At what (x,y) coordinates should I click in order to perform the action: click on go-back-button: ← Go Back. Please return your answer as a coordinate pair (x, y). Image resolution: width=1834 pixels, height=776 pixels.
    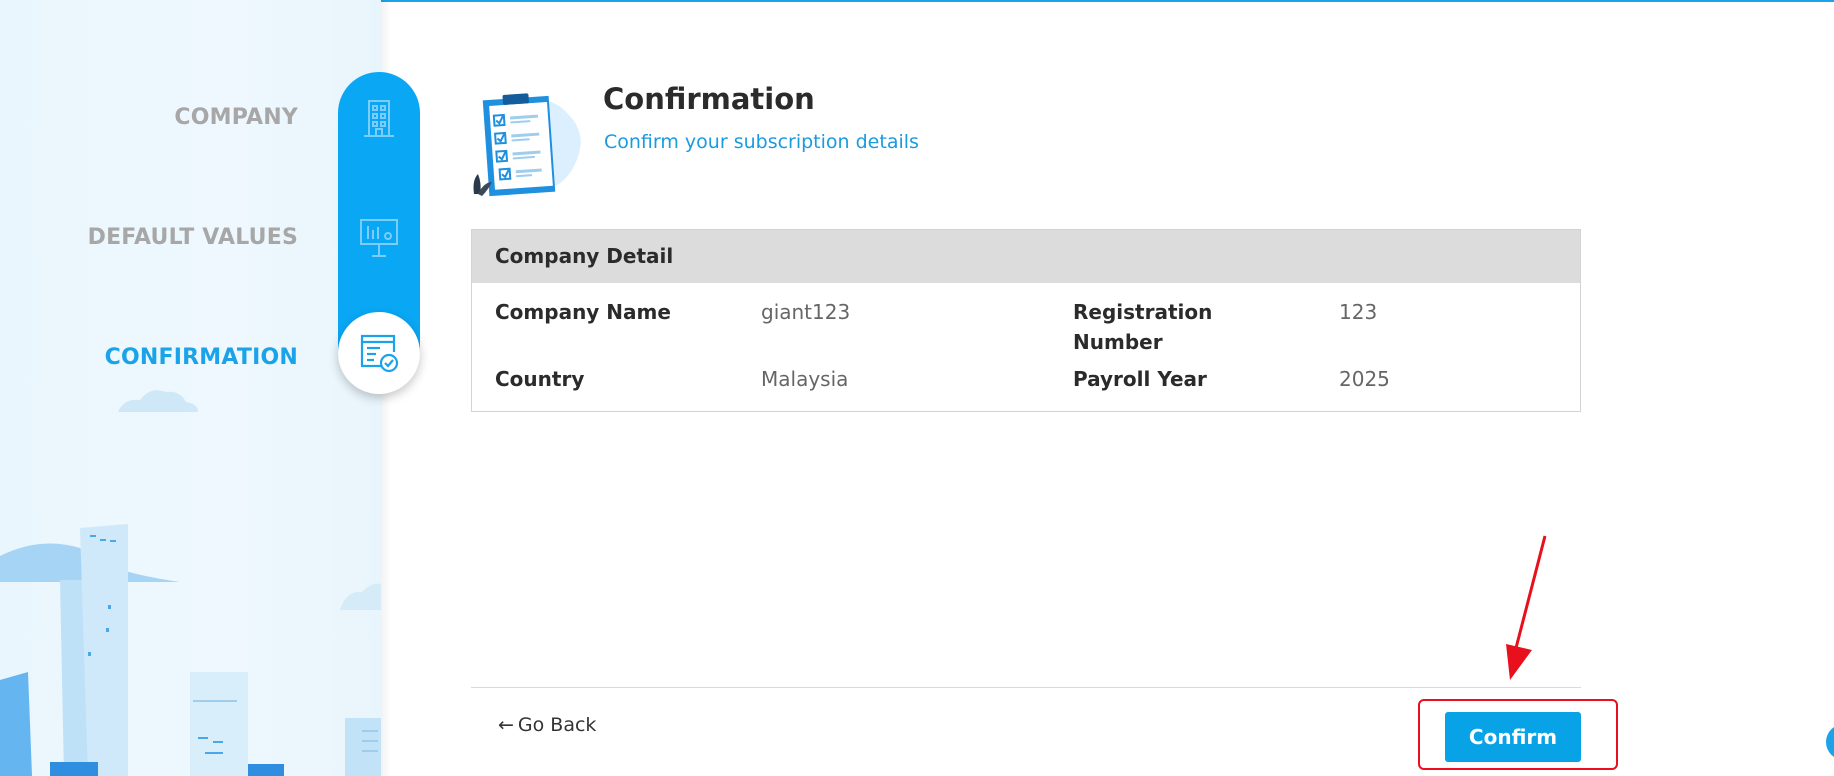
    Looking at the image, I should click on (547, 725).